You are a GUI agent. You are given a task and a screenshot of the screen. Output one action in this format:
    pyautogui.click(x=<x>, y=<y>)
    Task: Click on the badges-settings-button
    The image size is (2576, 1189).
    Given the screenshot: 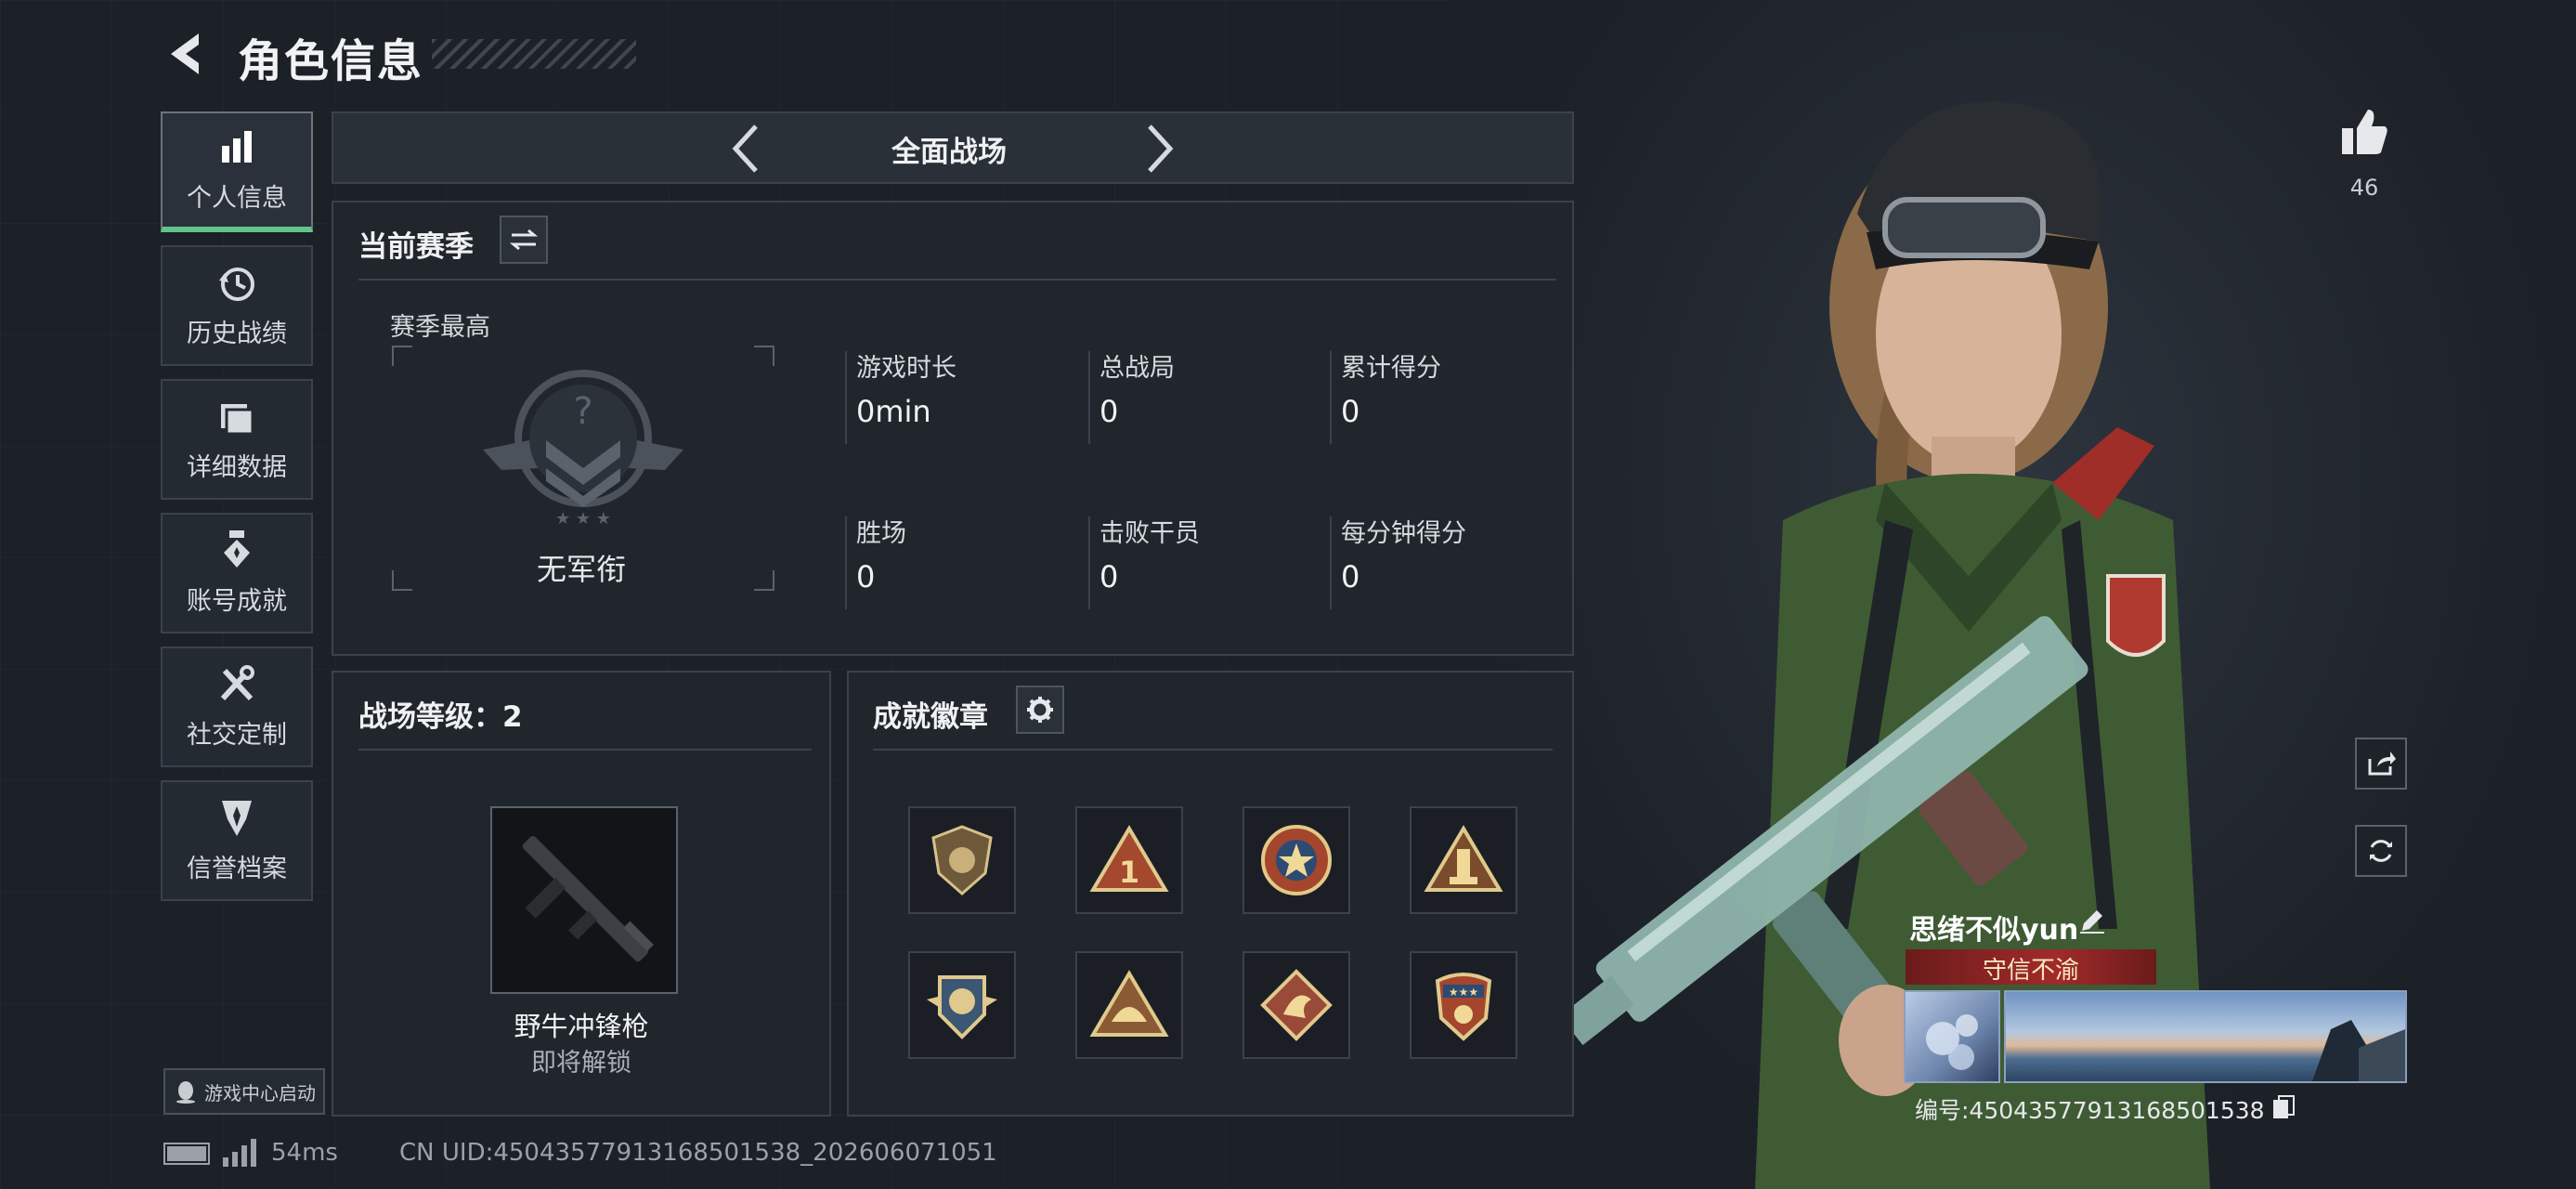 What is the action you would take?
    pyautogui.click(x=1040, y=710)
    